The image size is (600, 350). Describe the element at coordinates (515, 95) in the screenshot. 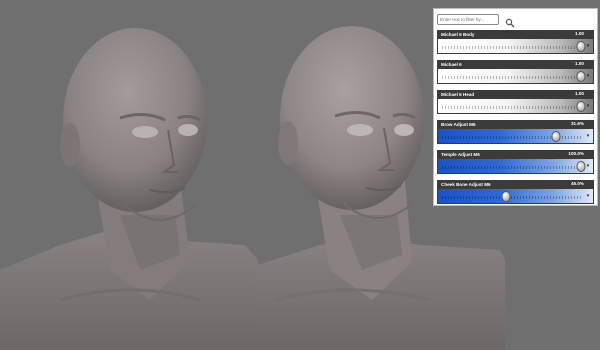

I see `slider-label: Michael 6 Head` at that location.